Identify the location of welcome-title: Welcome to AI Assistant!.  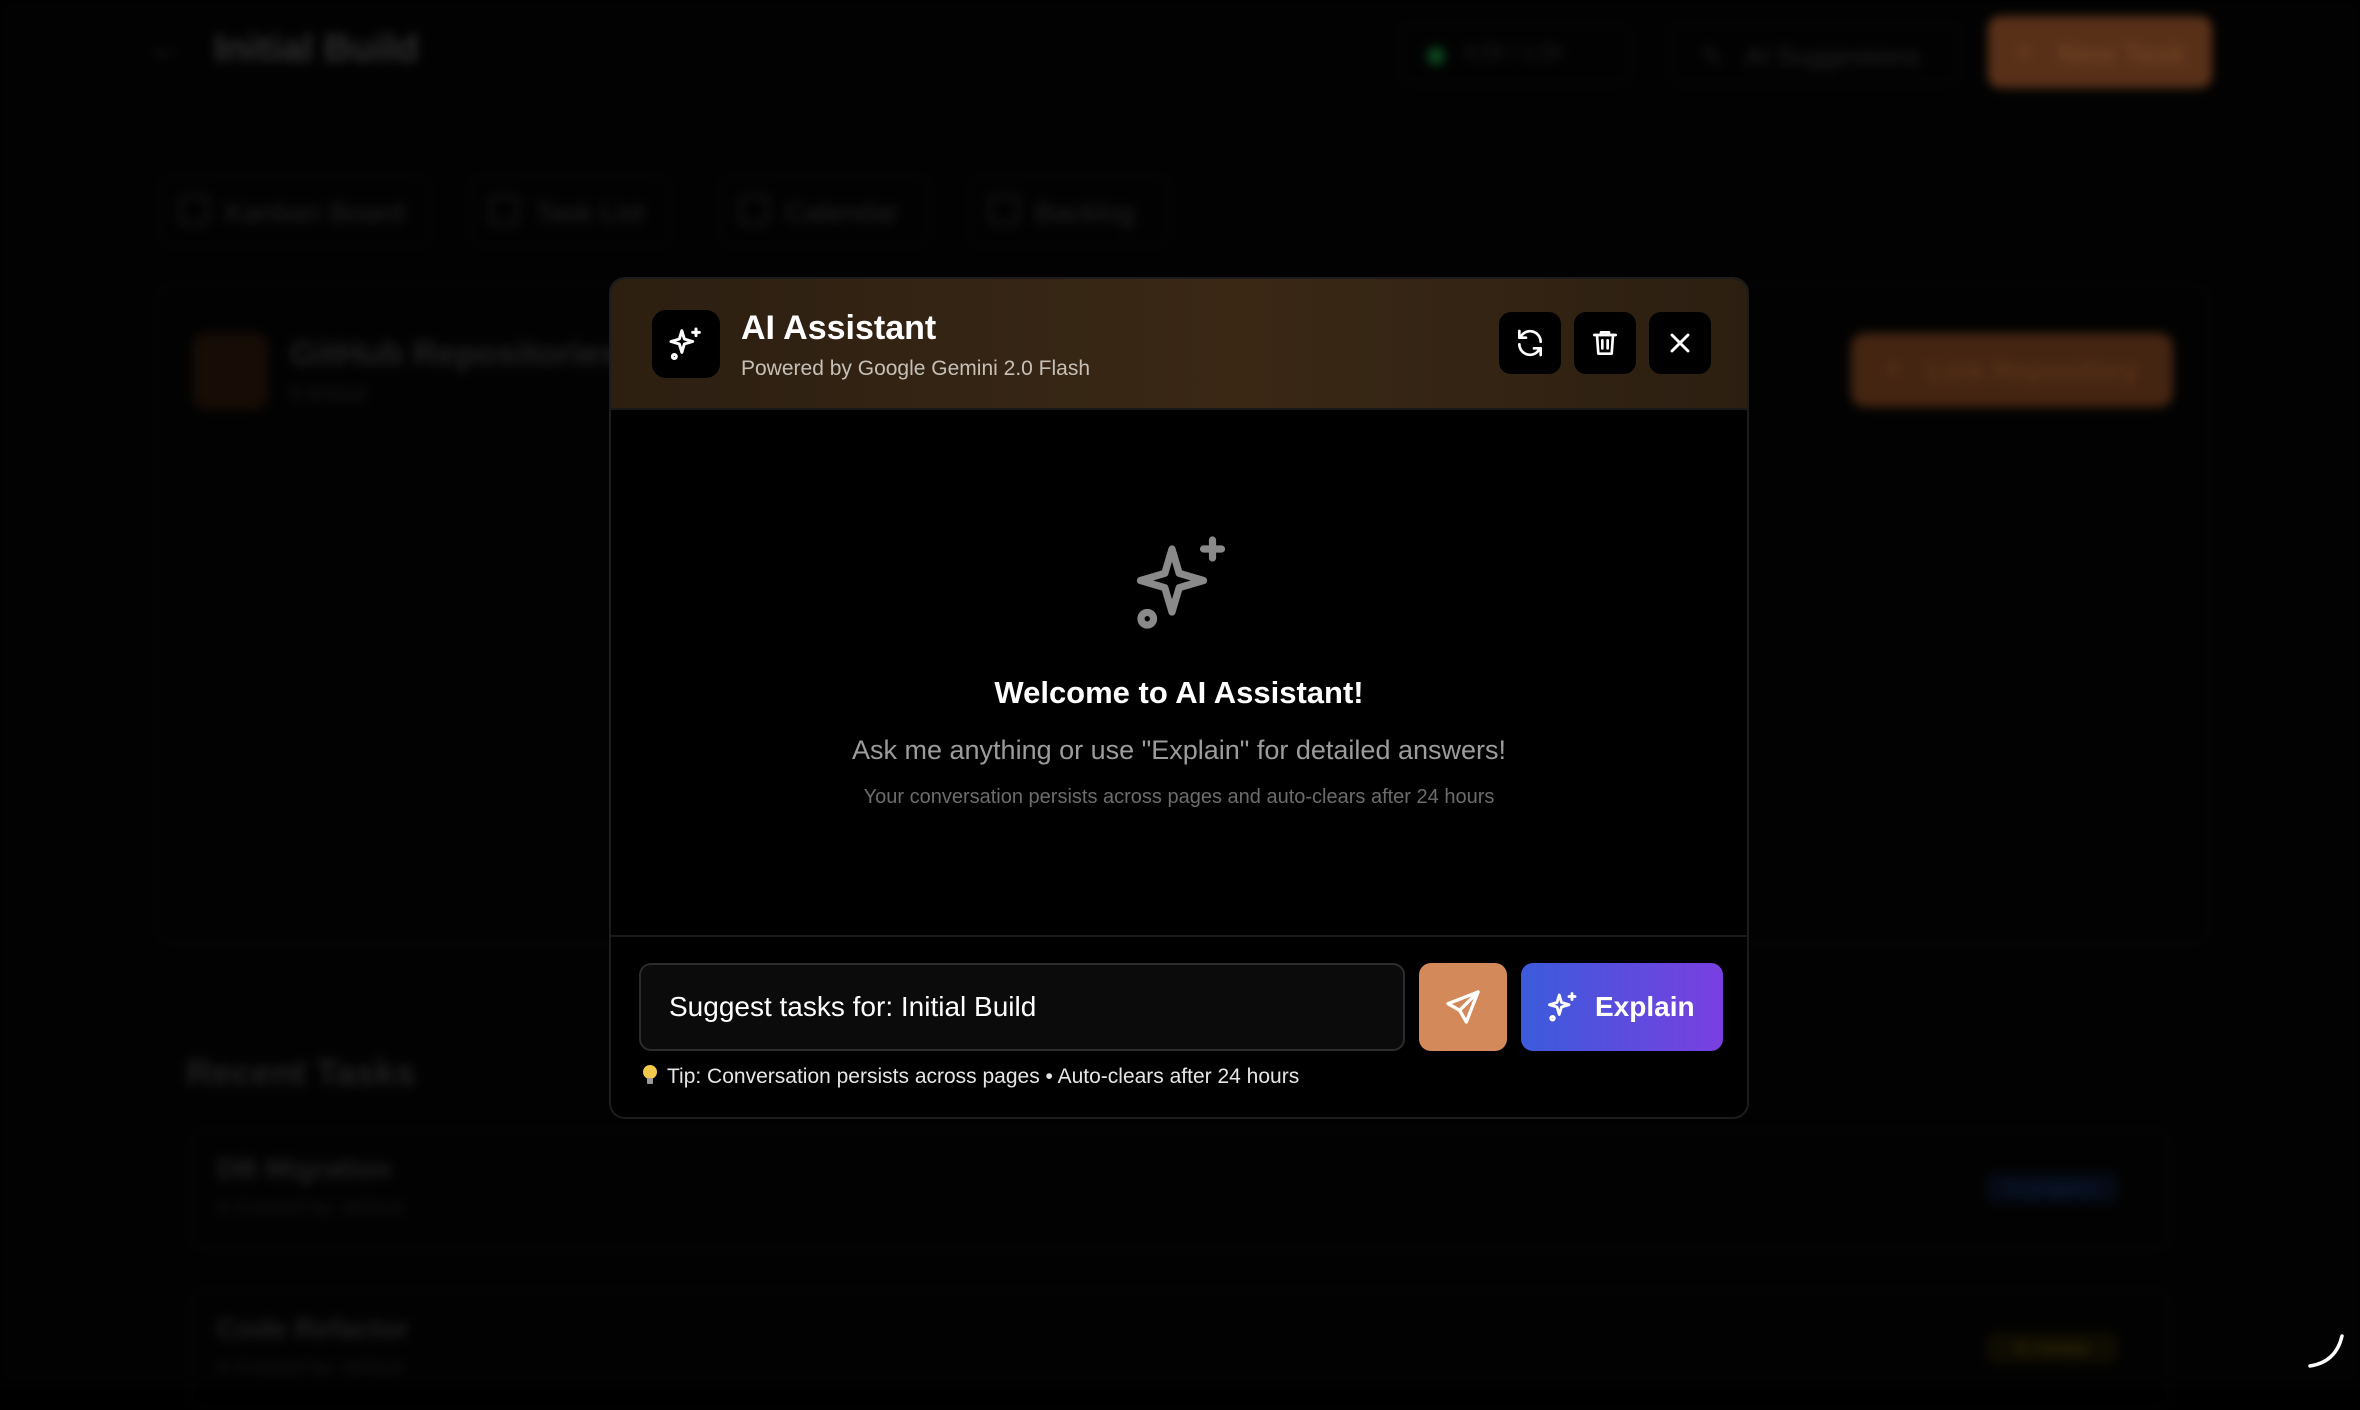
(1179, 692).